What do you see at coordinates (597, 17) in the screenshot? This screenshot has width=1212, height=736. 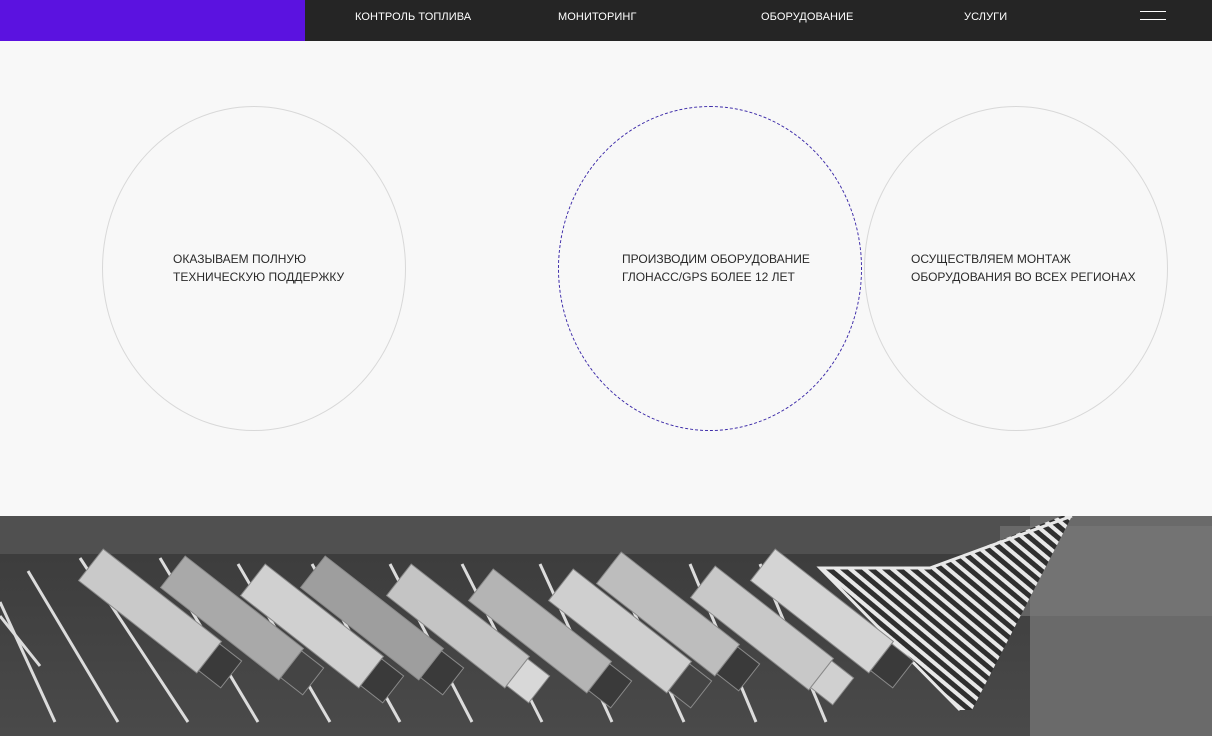 I see `nav-monitoring: МОНИТОРИНГ` at bounding box center [597, 17].